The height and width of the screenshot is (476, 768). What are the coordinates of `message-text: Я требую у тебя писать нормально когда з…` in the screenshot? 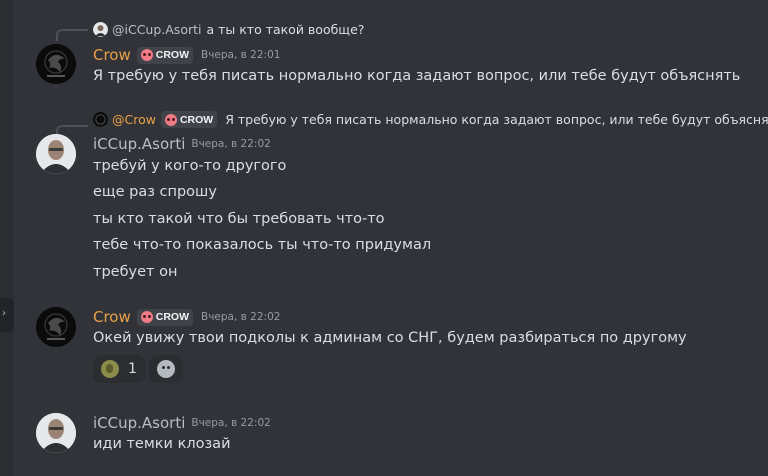 It's located at (417, 76).